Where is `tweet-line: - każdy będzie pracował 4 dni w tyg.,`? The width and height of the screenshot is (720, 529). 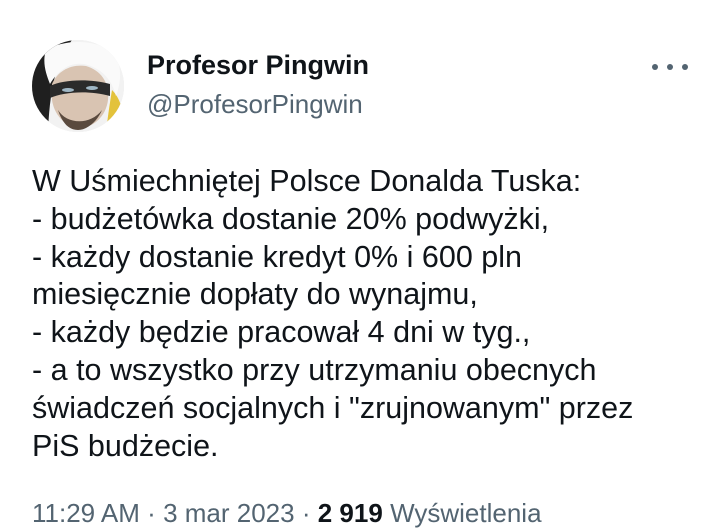
tweet-line: - każdy będzie pracował 4 dni w tyg., is located at coordinates (281, 332).